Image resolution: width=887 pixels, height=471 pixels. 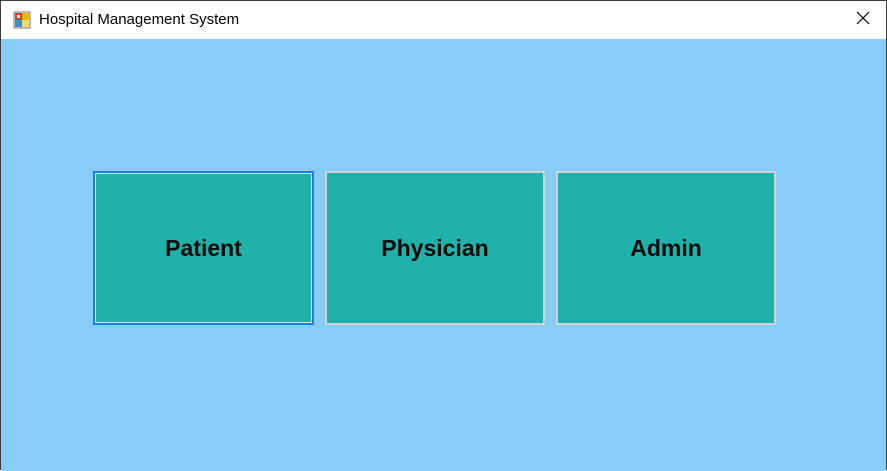 I want to click on patient-button: Patient, so click(x=203, y=248).